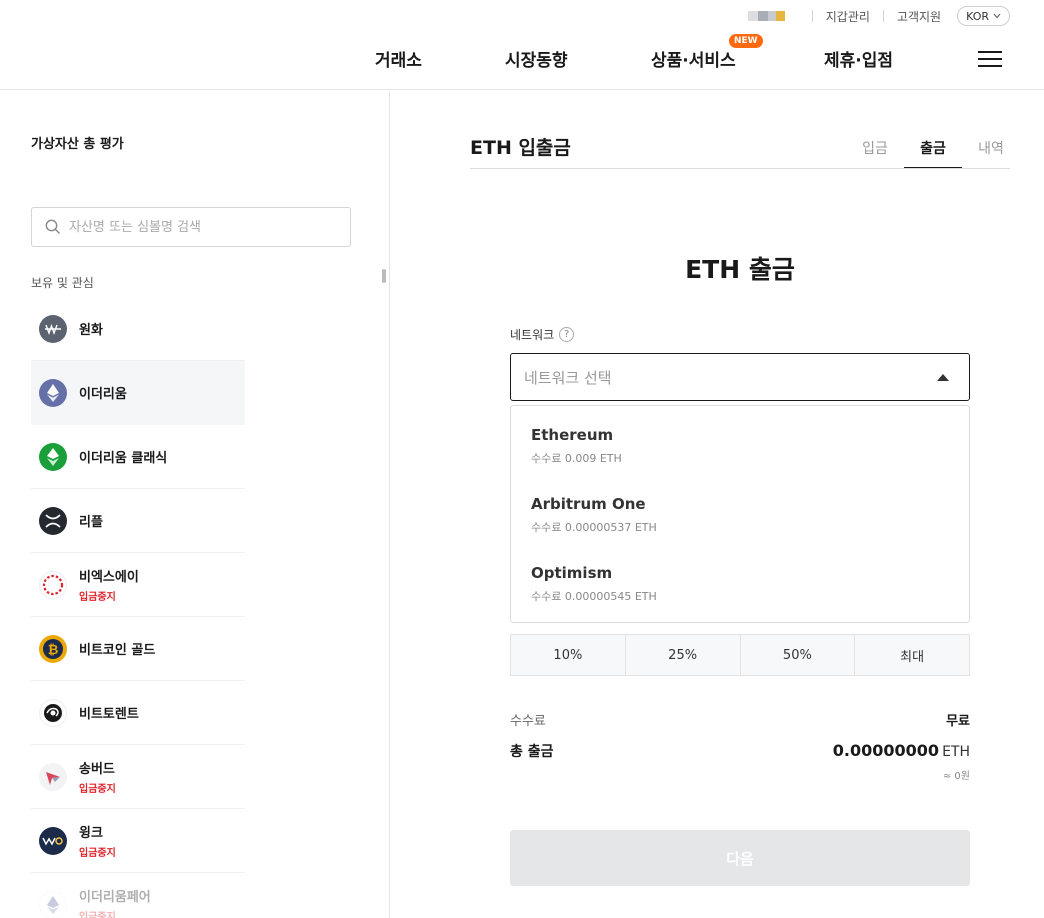 This screenshot has height=918, width=1044. Describe the element at coordinates (91, 522) in the screenshot. I see `asset-name: 리플` at that location.